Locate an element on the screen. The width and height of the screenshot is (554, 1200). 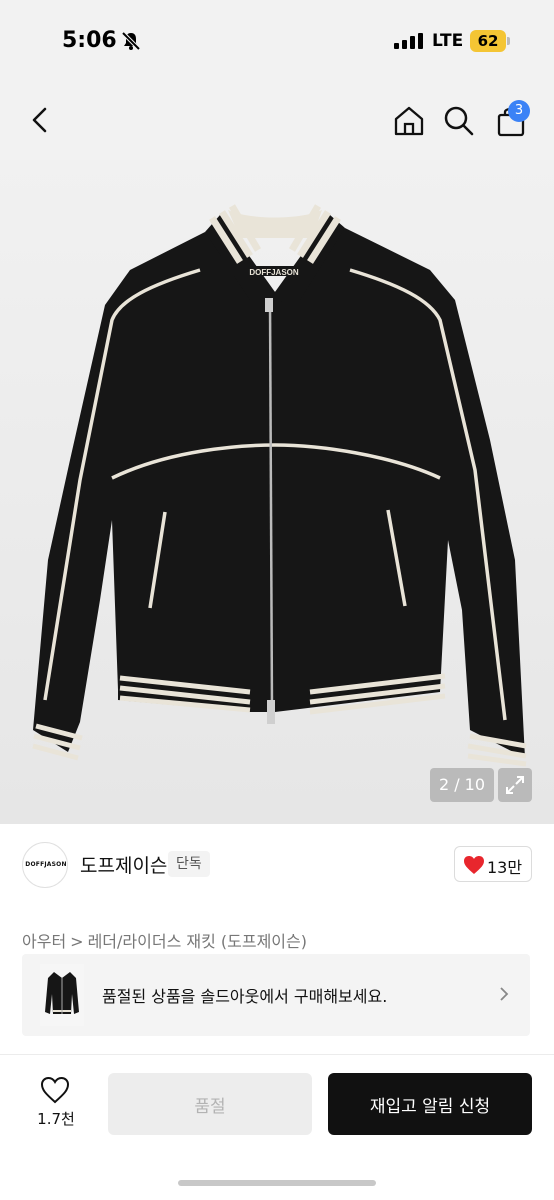
breadcrumb-outer: 아우터 is located at coordinates (44, 941).